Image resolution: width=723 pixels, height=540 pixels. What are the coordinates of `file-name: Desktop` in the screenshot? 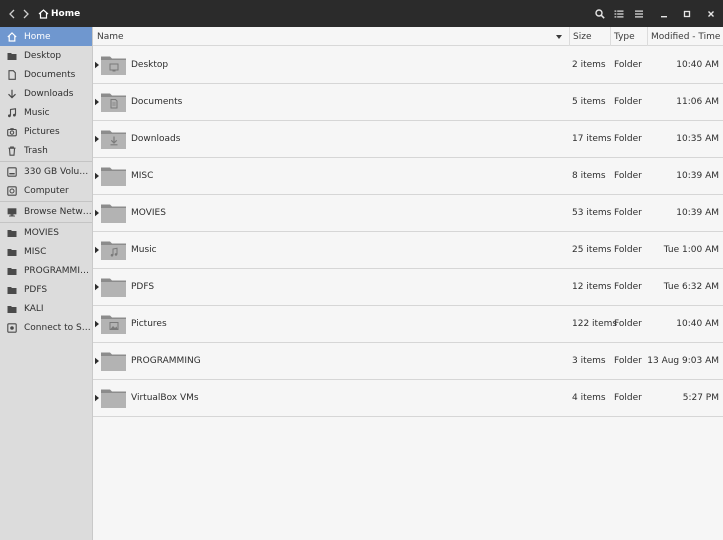 It's located at (150, 65).